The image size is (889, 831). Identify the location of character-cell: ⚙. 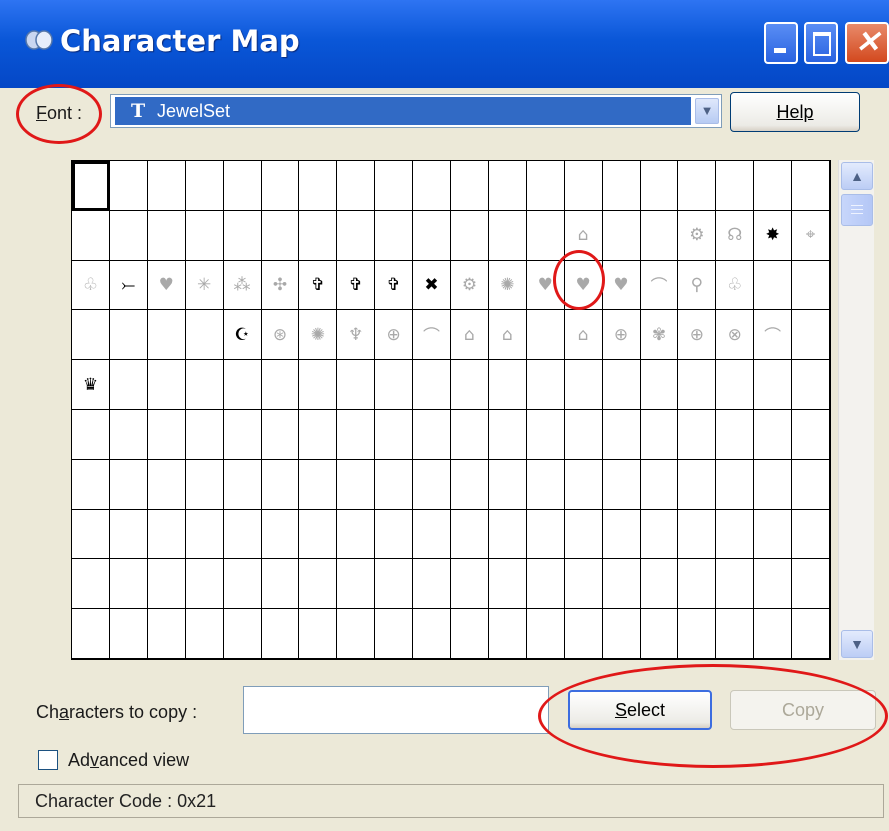
(697, 235).